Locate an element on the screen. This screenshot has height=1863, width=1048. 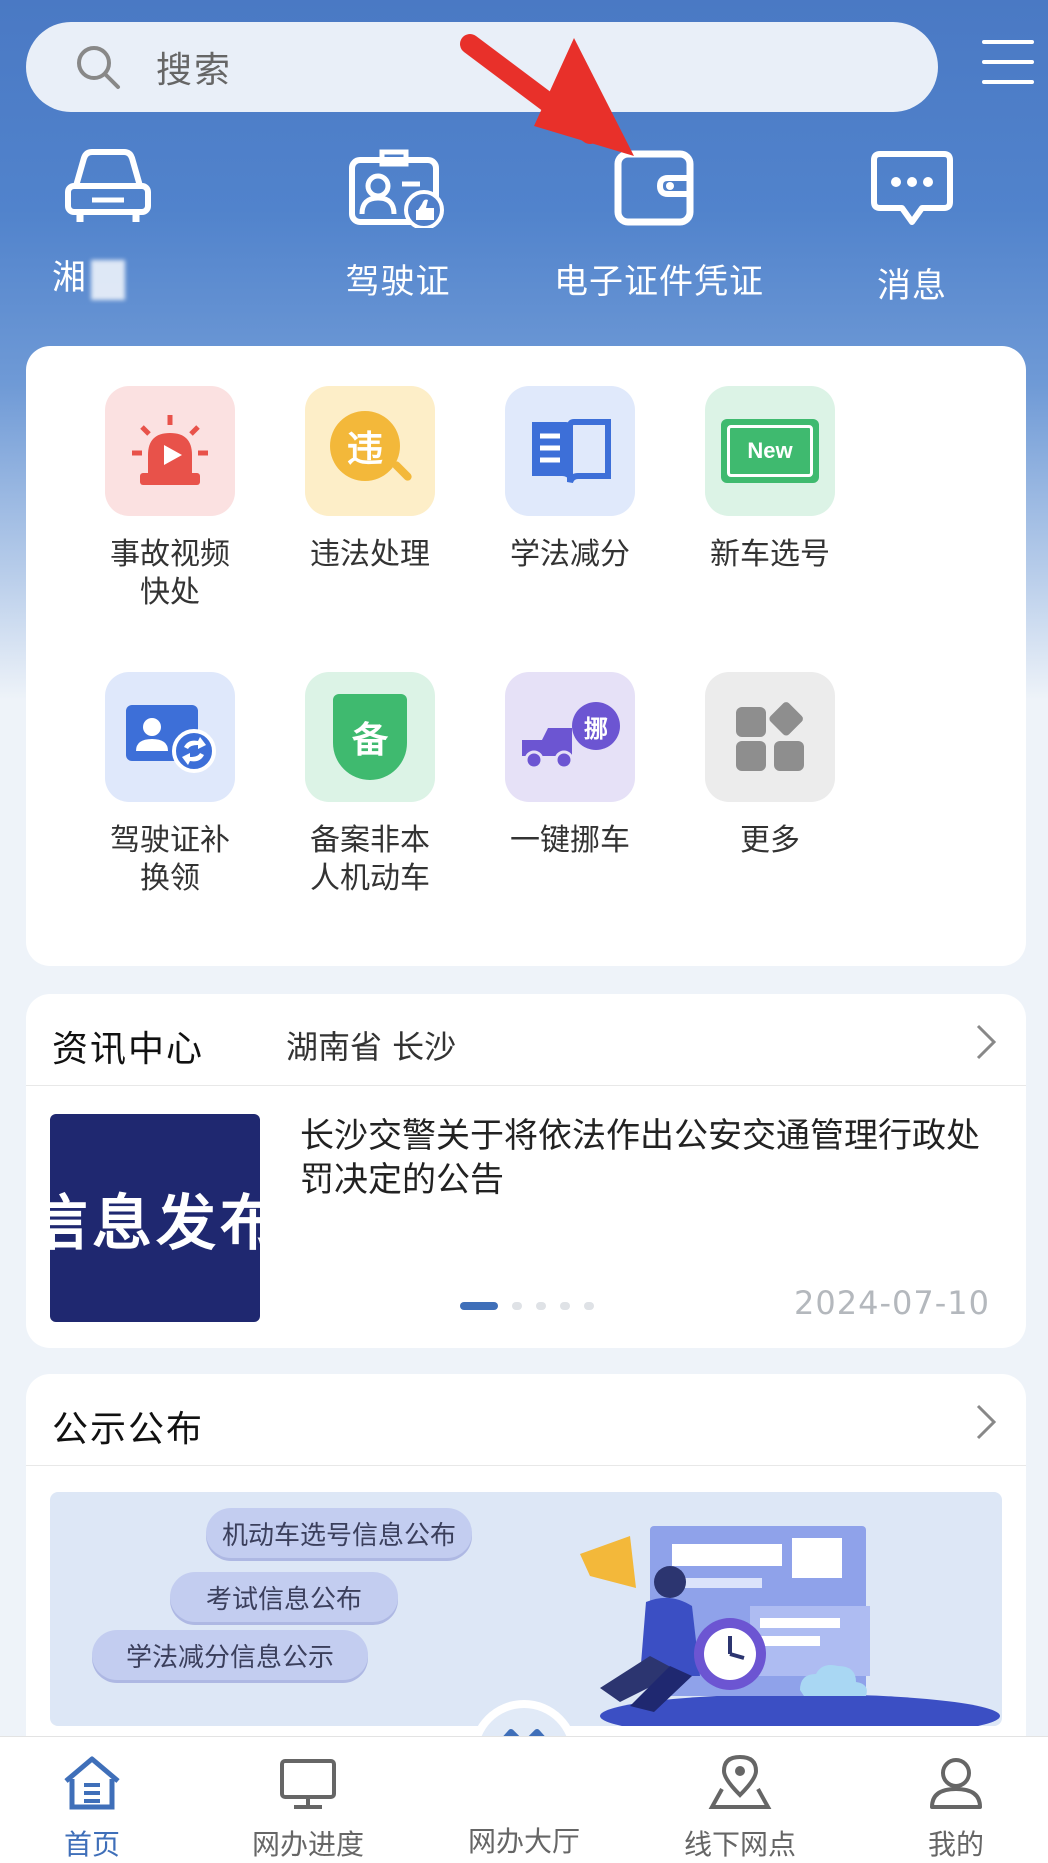
pill-exam-info: 考试信息公布 is located at coordinates (284, 1597).